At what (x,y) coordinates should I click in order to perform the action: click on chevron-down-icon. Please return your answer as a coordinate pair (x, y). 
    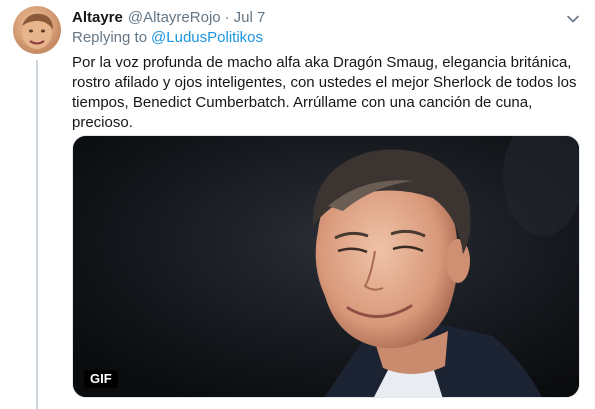
    Looking at the image, I should click on (573, 19).